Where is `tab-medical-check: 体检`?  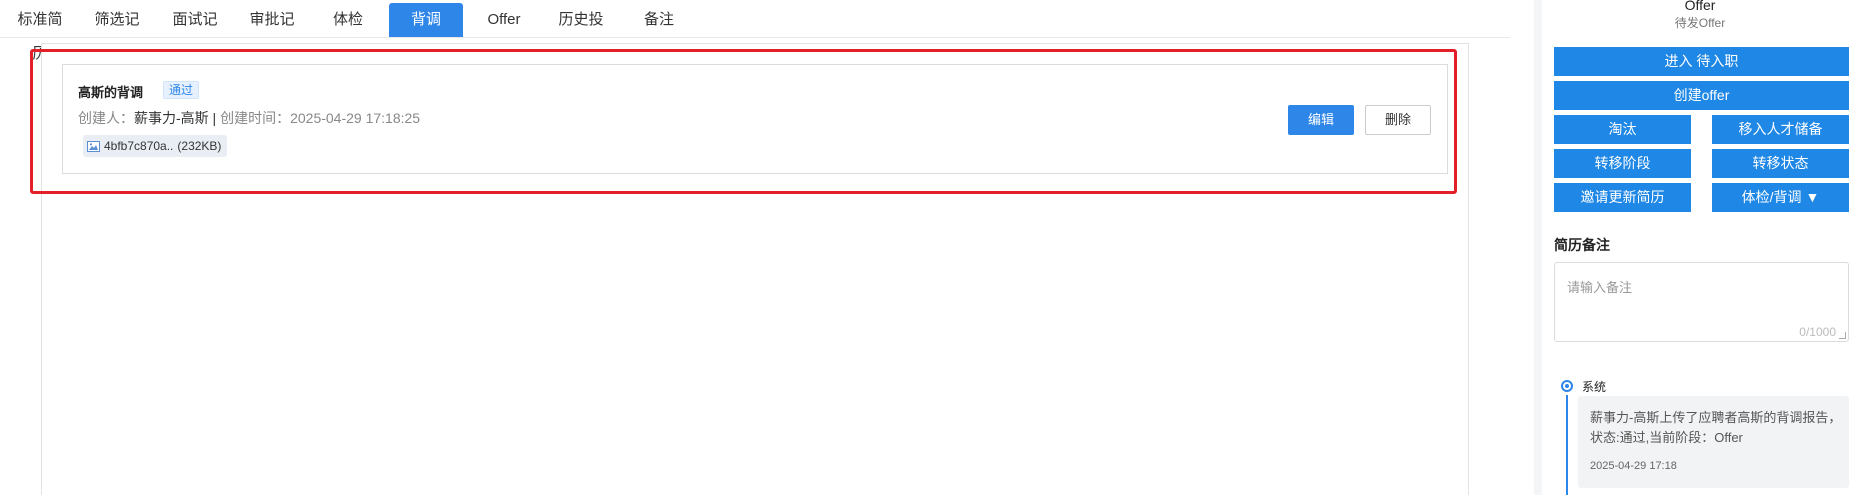 tab-medical-check: 体检 is located at coordinates (348, 20).